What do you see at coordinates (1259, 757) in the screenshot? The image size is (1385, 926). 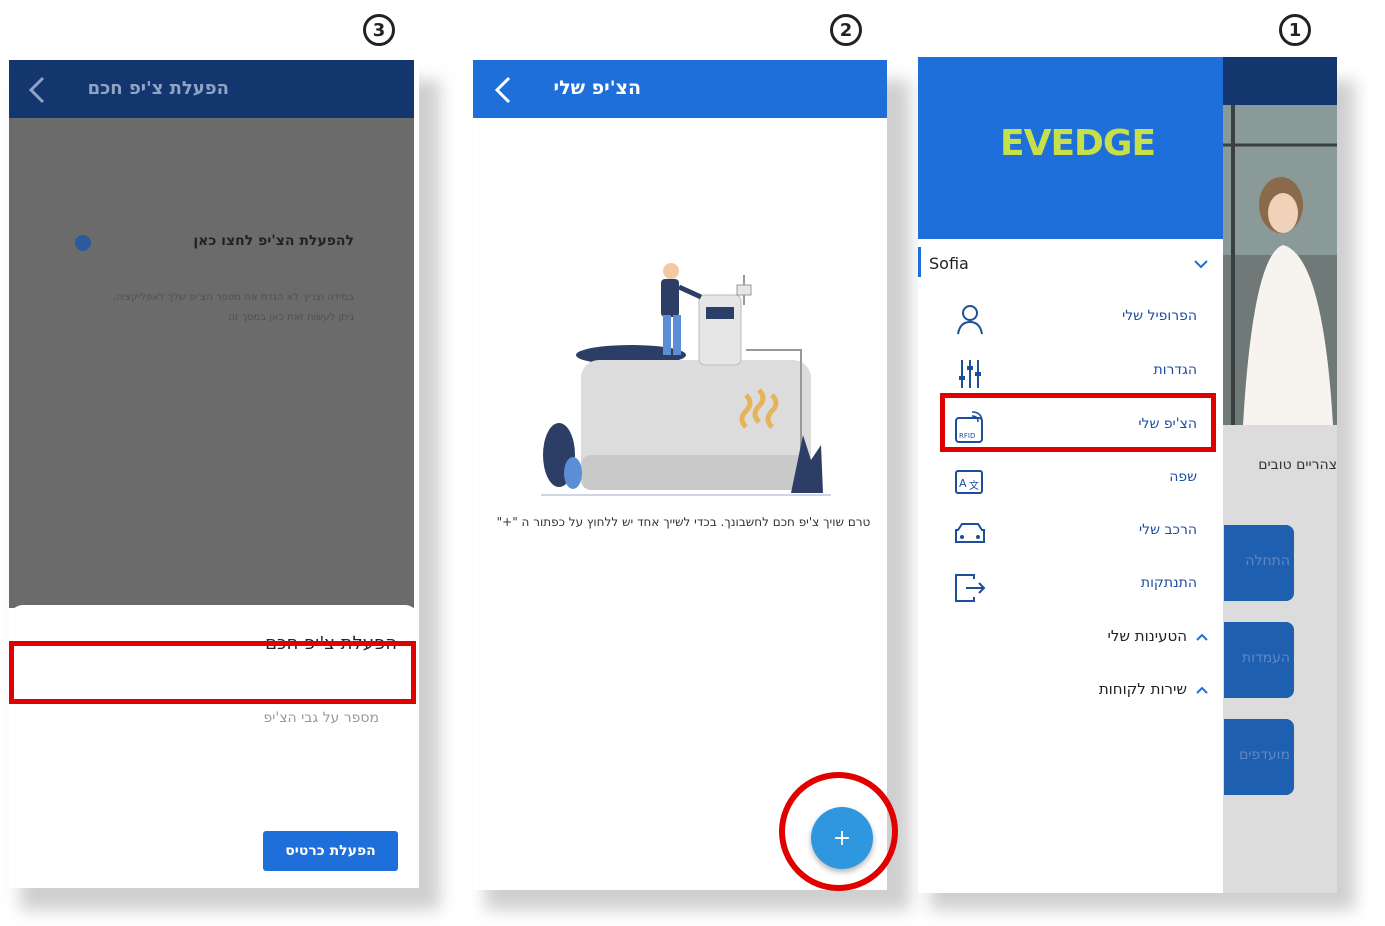 I see `bg-favorites-button: מועדפים` at bounding box center [1259, 757].